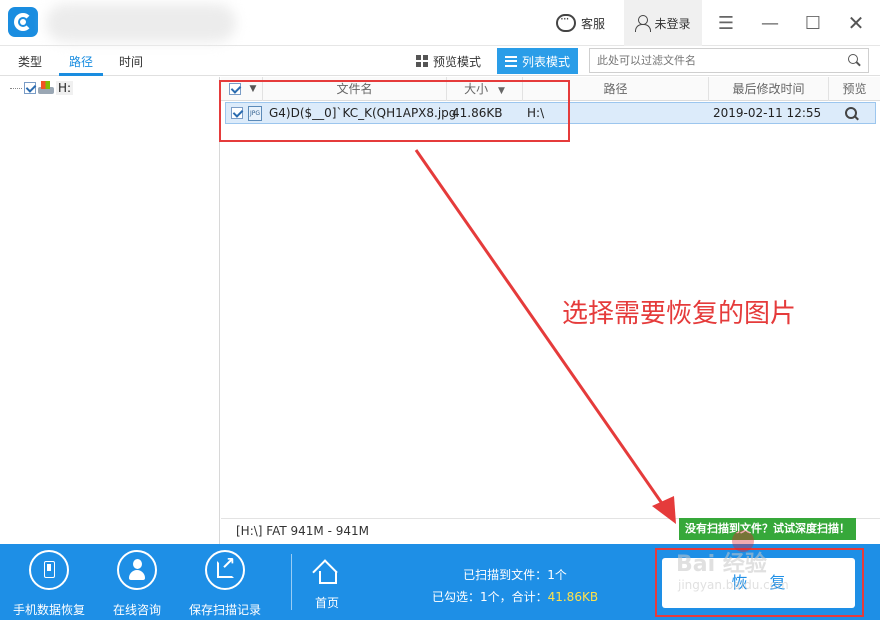  I want to click on selected-count: 1个，合计：, so click(513, 597).